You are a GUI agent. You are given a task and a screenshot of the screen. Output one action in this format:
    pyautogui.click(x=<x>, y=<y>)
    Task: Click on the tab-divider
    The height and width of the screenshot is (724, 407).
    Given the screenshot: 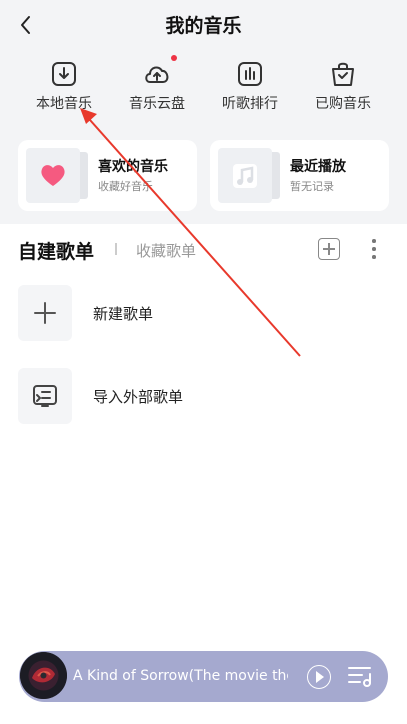 What is the action you would take?
    pyautogui.click(x=116, y=249)
    